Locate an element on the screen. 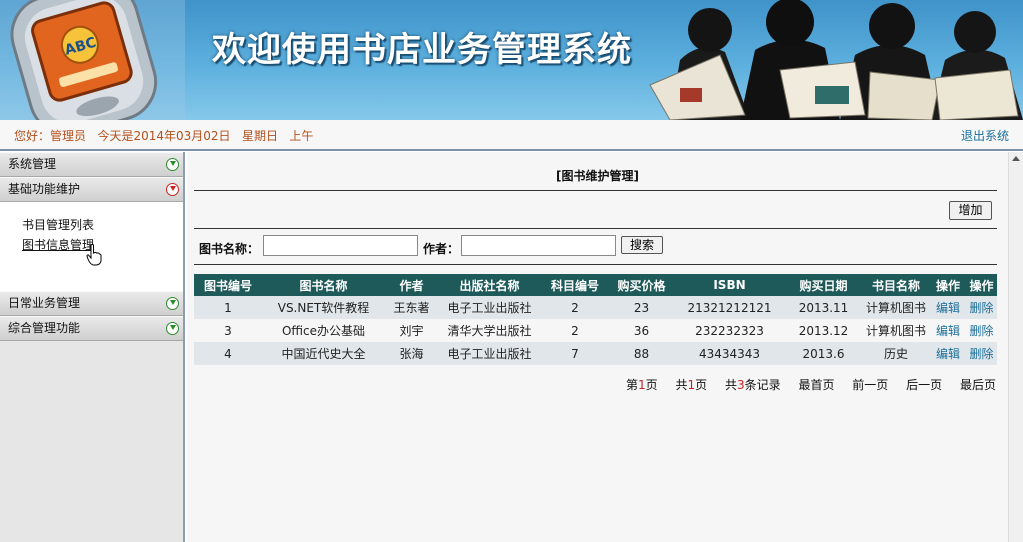 The image size is (1023, 542). search-button: 搜索 is located at coordinates (642, 245).